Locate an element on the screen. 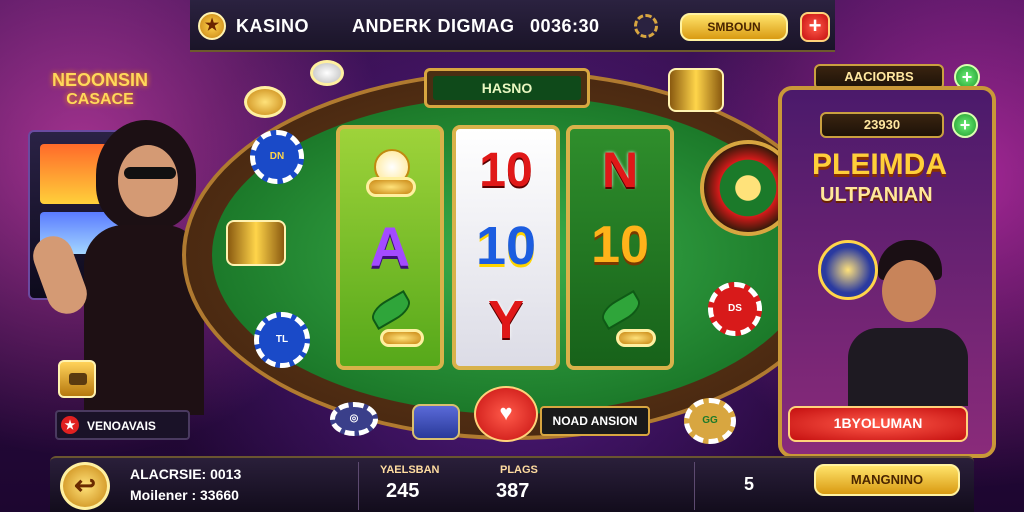 The width and height of the screenshot is (1024, 512). reel-1: A is located at coordinates (390, 247).